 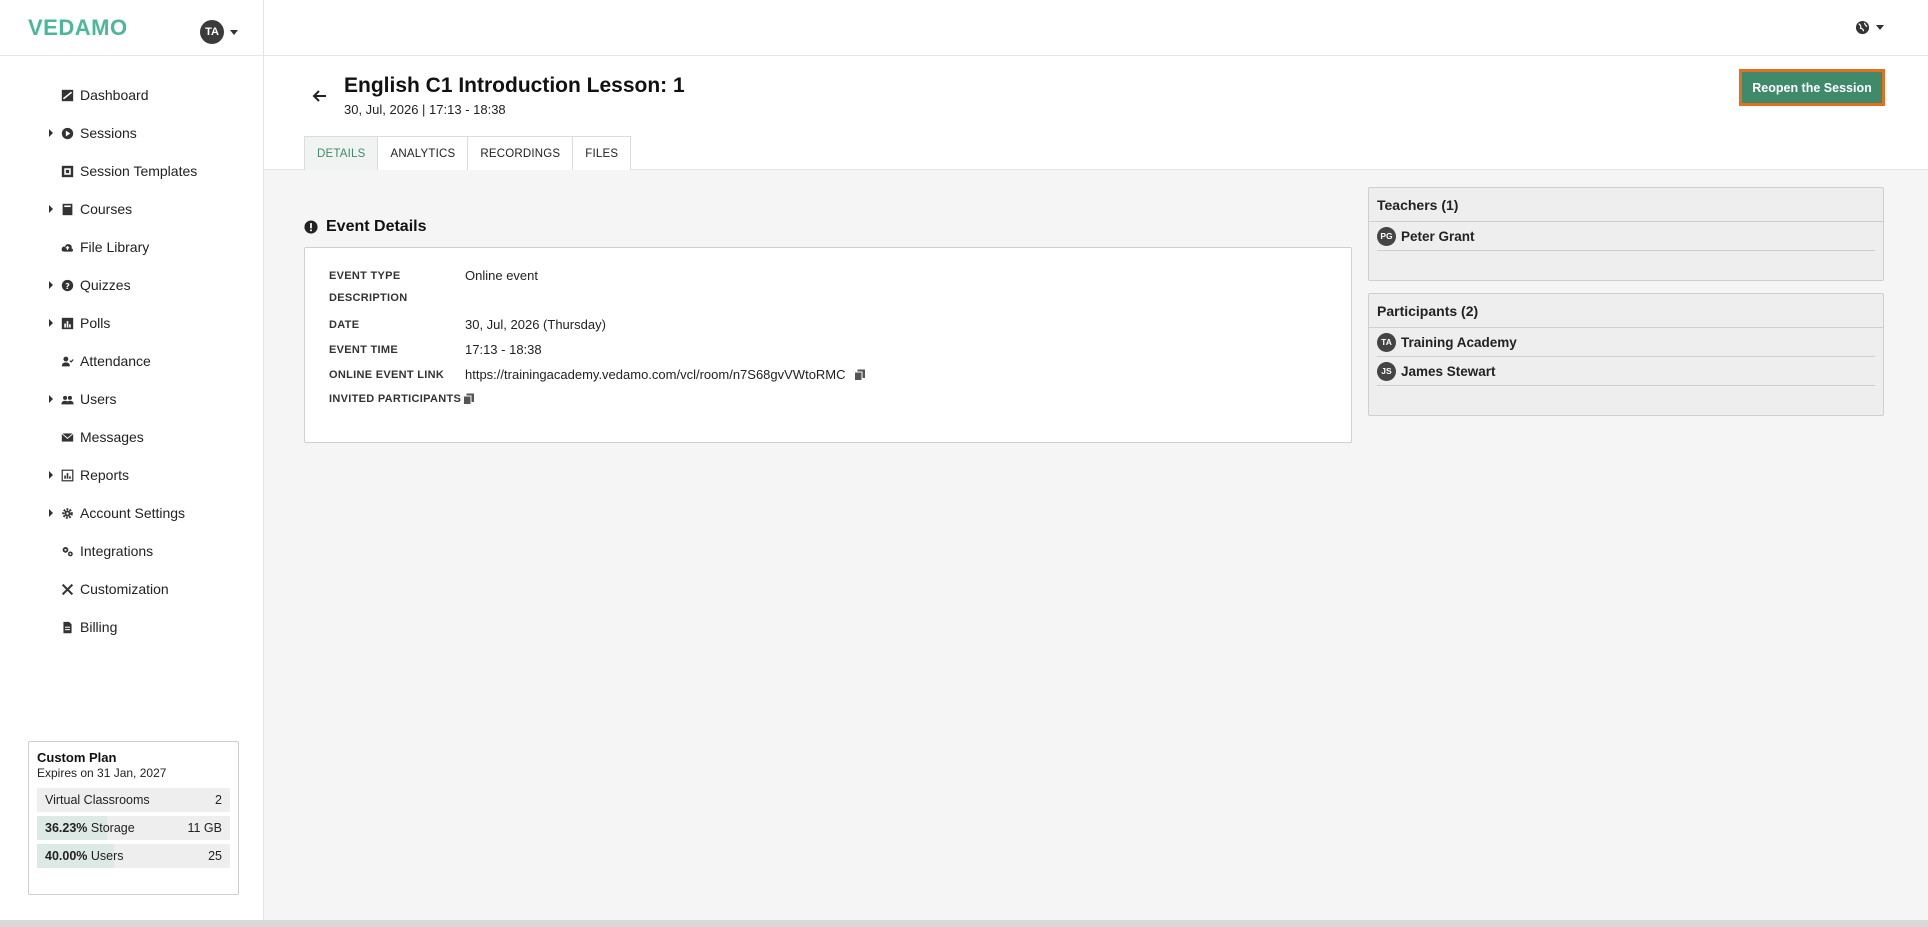 I want to click on list-item: PG Peter Grant, so click(x=1626, y=236).